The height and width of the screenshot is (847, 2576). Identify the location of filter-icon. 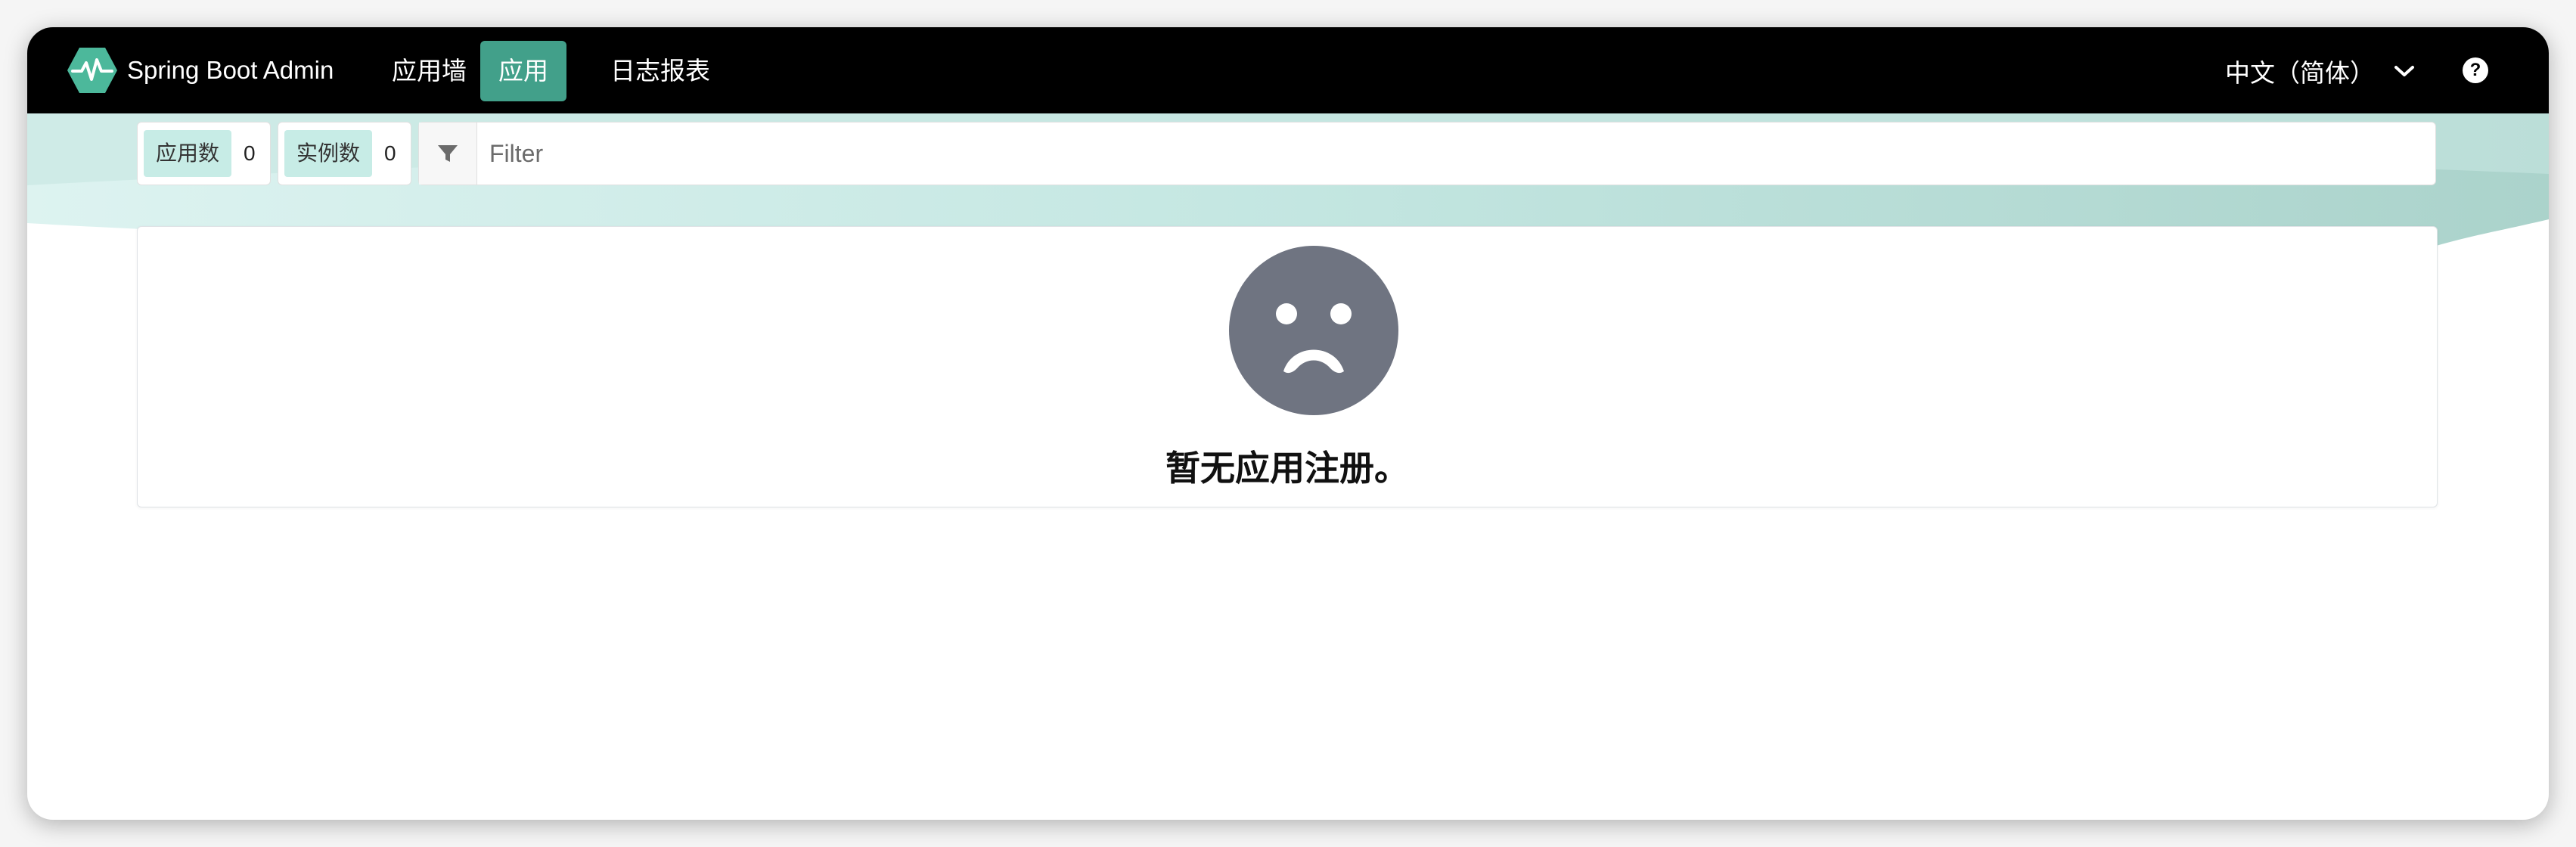
(448, 153).